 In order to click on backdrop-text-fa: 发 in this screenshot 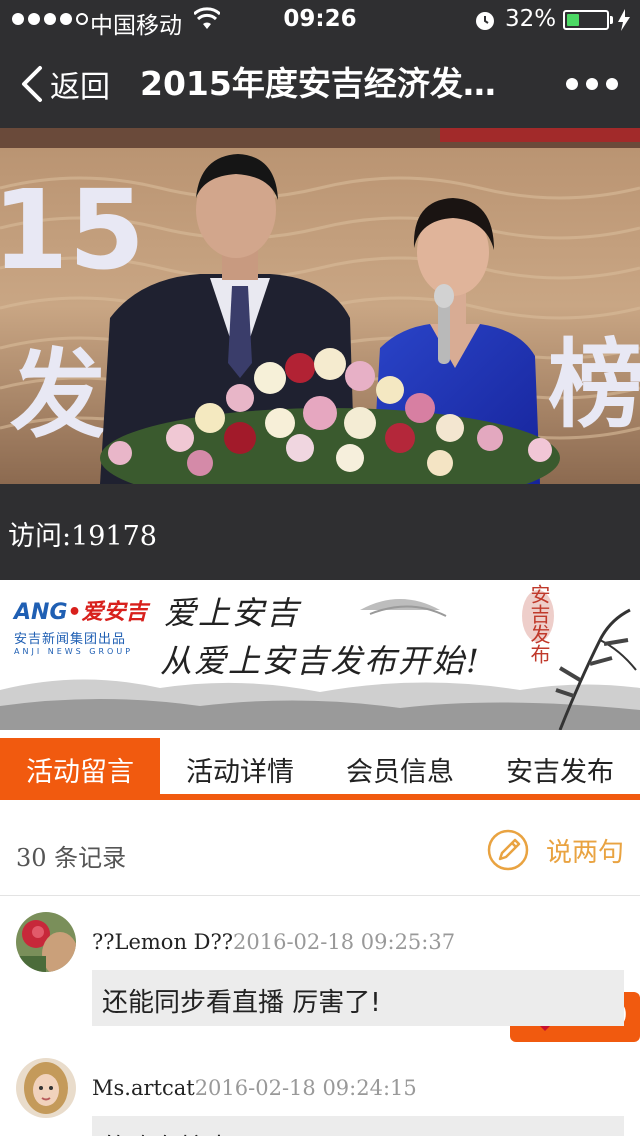, I will do `click(58, 395)`.